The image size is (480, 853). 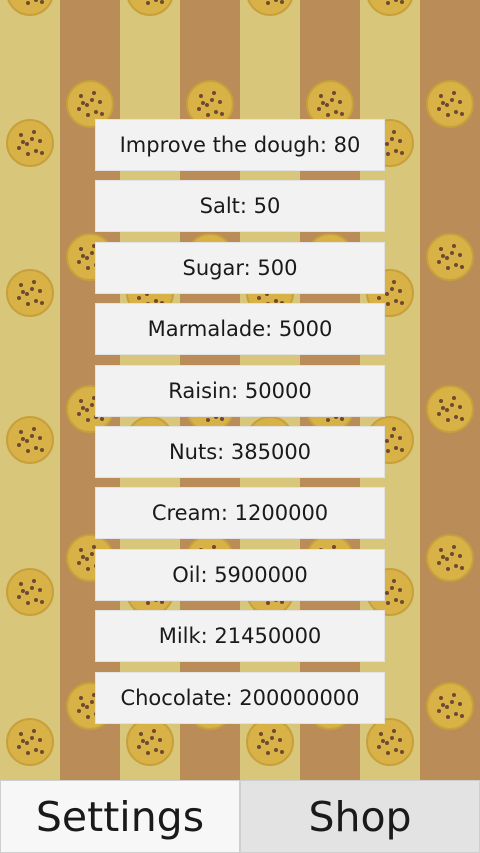 I want to click on upgrade-label: Improve the dough: 80, so click(x=240, y=145).